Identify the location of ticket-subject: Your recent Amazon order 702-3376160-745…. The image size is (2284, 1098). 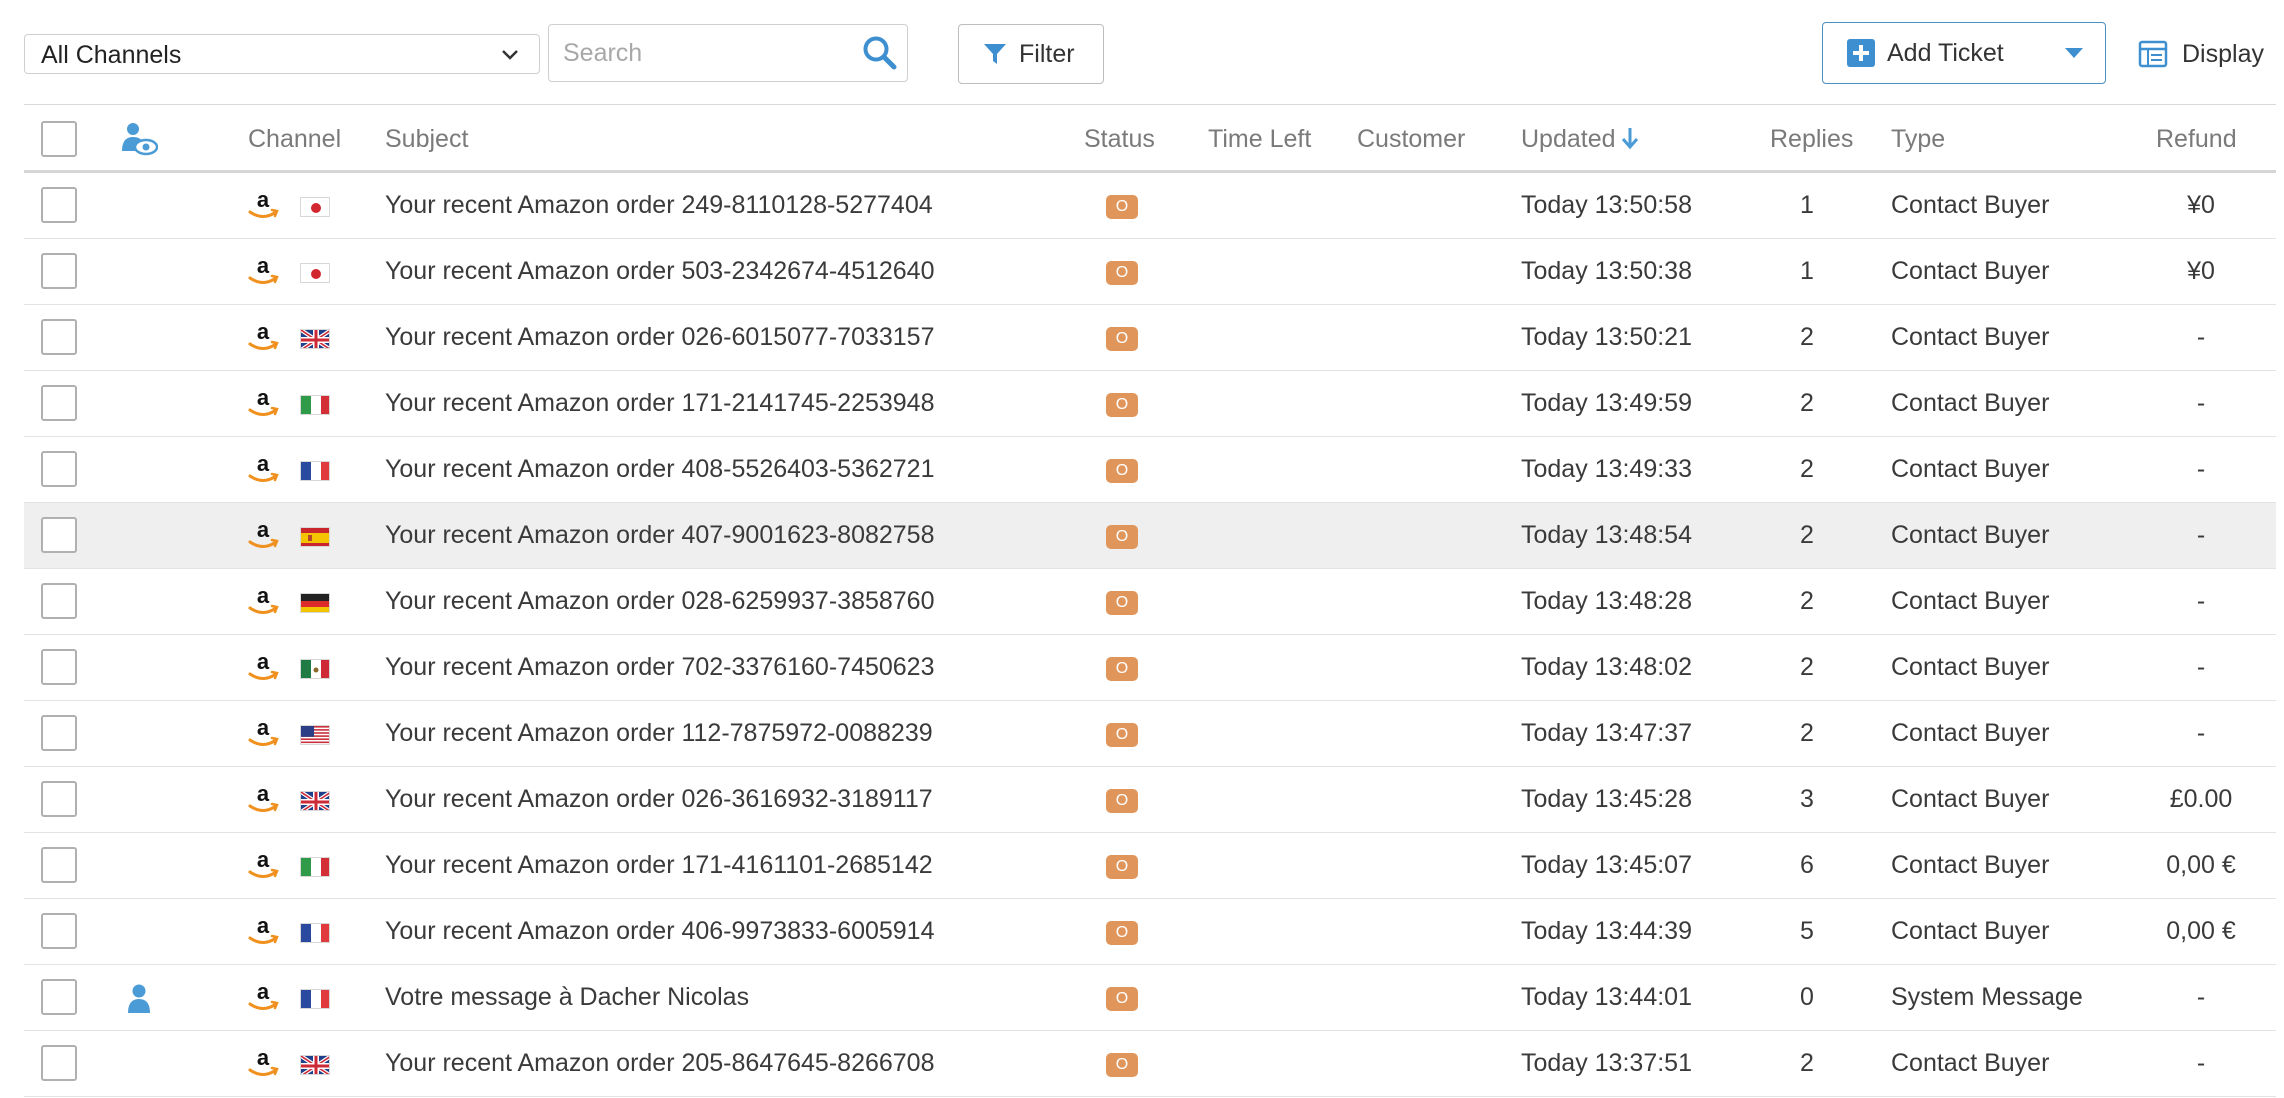
(660, 667).